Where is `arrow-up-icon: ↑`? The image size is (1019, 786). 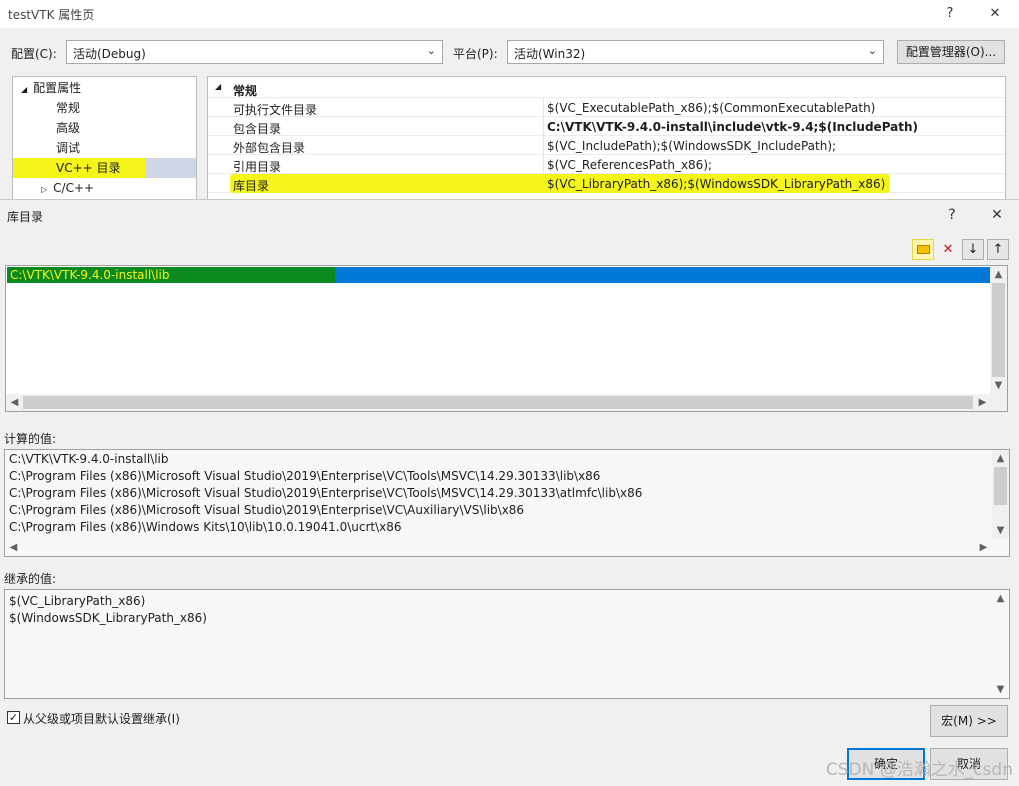
arrow-up-icon: ↑ is located at coordinates (998, 249).